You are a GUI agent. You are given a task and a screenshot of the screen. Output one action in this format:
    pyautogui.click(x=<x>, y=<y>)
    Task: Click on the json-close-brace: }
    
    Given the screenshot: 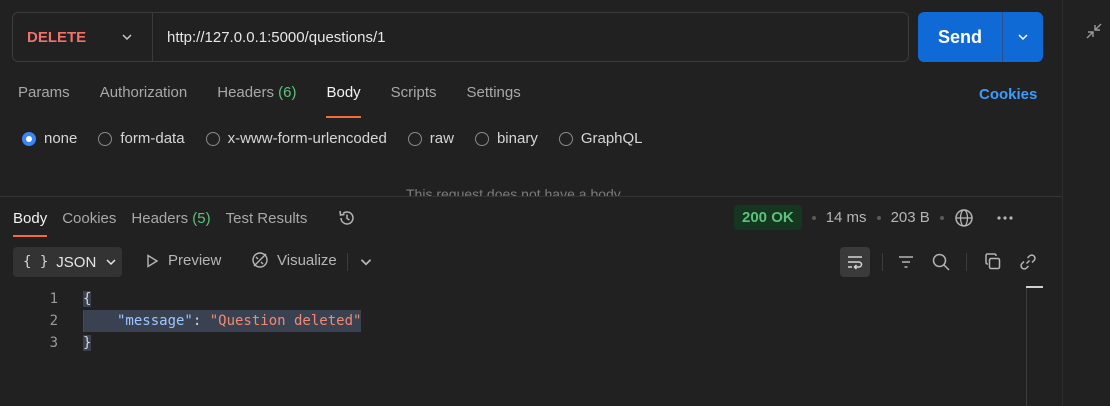 What is the action you would take?
    pyautogui.click(x=87, y=343)
    